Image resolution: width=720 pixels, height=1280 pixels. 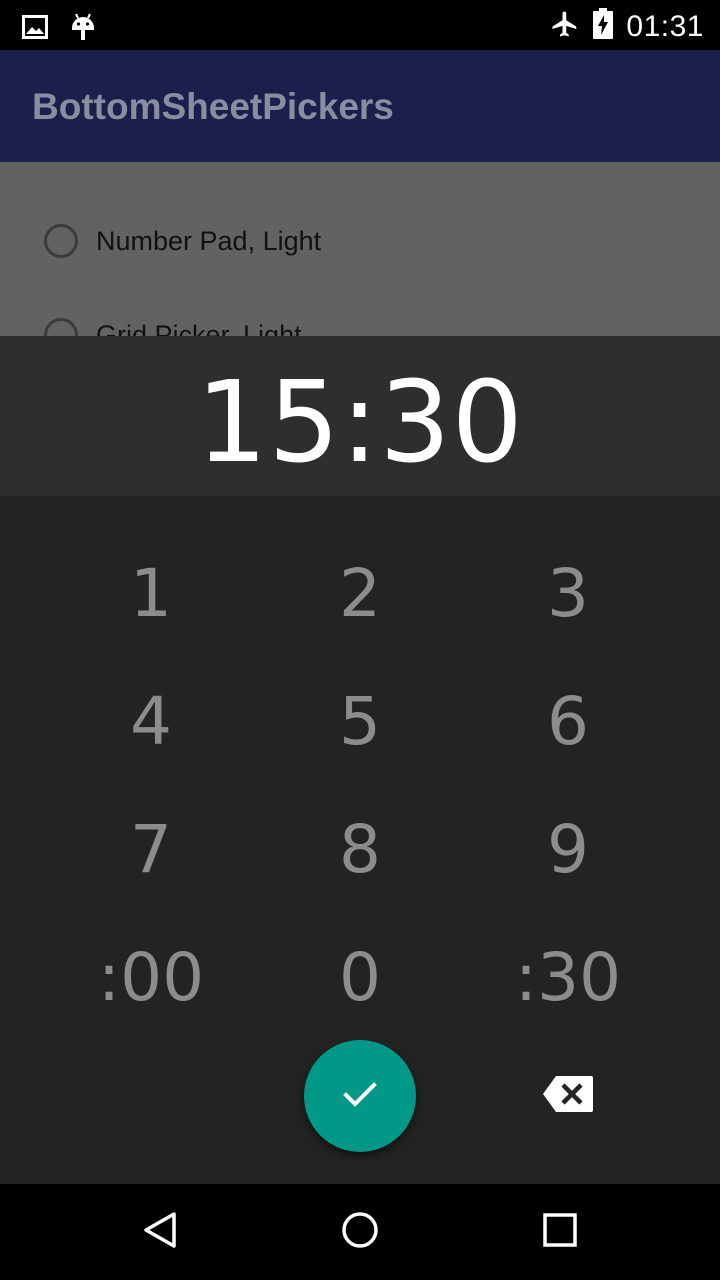 I want to click on option-number-pad-light: Number Pad, Light, so click(x=182, y=241).